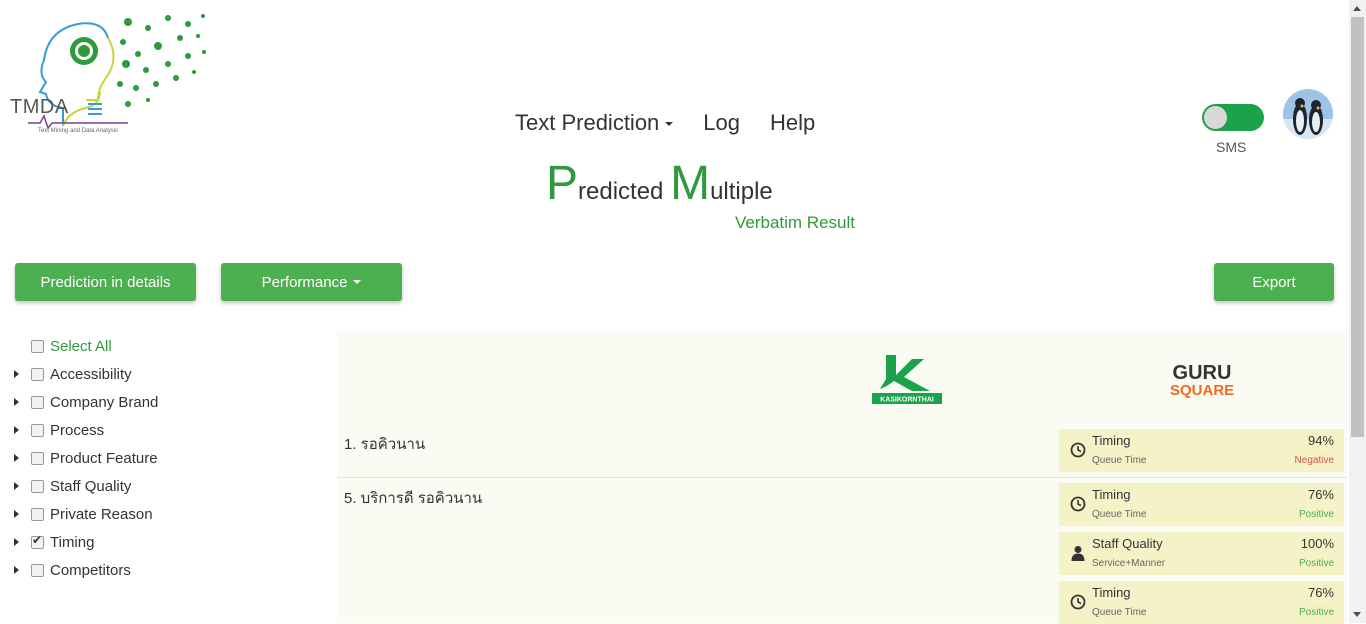 The height and width of the screenshot is (624, 1366). I want to click on tree-item-timing: Timing, so click(84, 542).